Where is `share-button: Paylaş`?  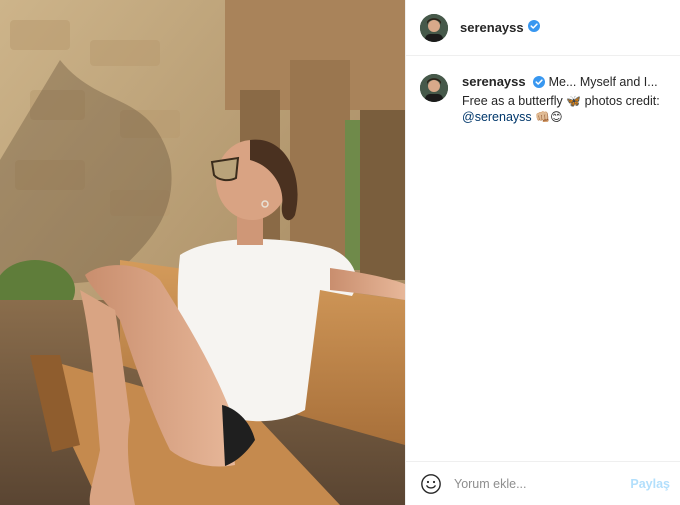 share-button: Paylaş is located at coordinates (650, 484).